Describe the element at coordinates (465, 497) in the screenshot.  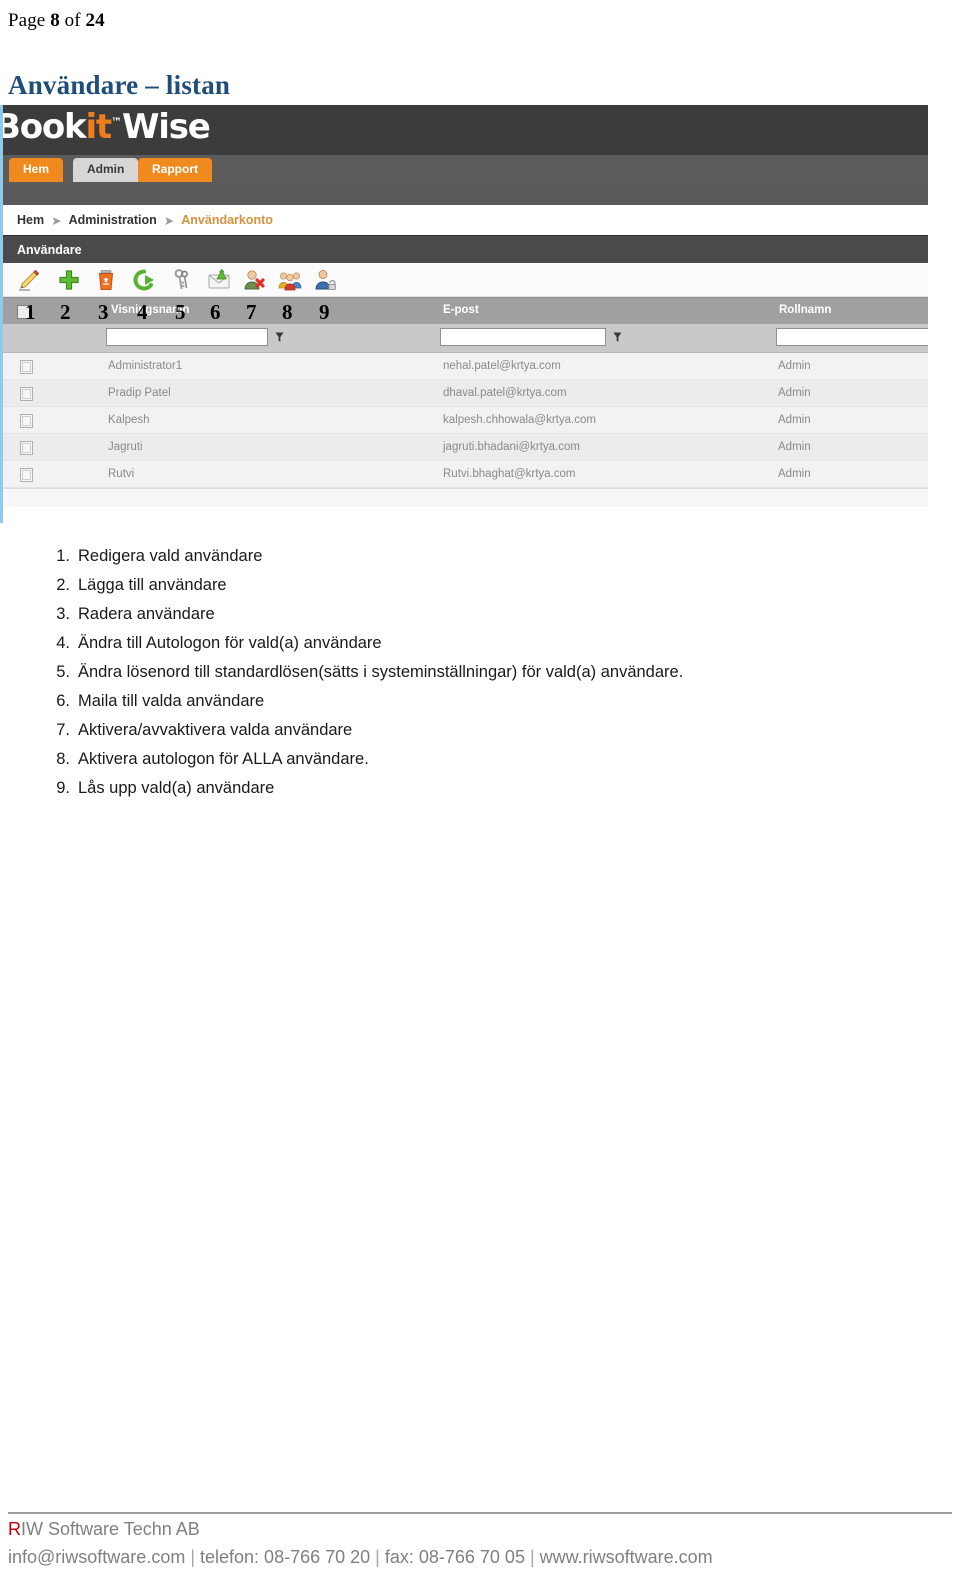
I see `table-footer-strip` at that location.